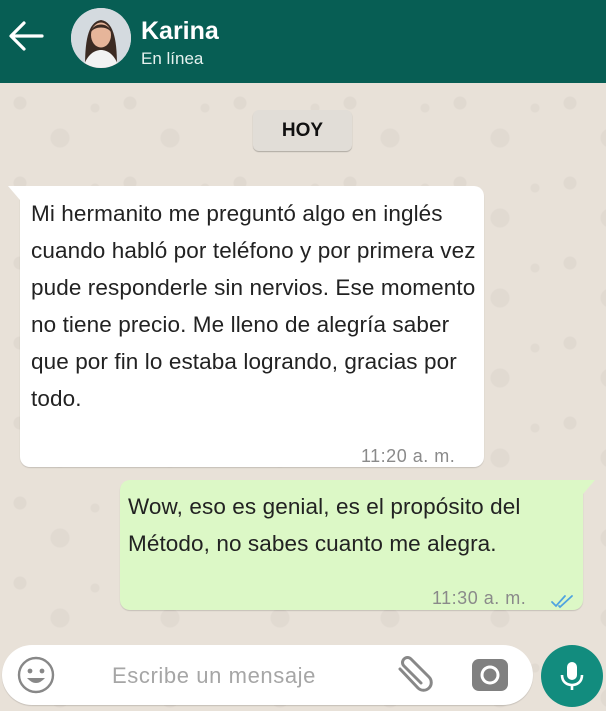 The width and height of the screenshot is (606, 711). I want to click on paperclip-icon, so click(413, 676).